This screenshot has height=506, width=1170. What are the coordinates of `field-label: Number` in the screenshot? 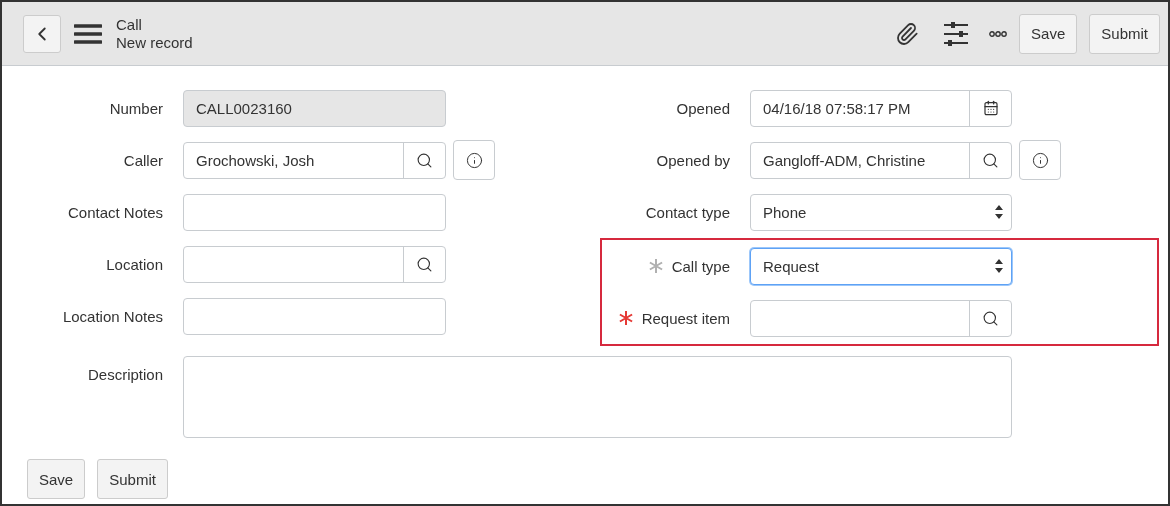 It's located at (136, 108).